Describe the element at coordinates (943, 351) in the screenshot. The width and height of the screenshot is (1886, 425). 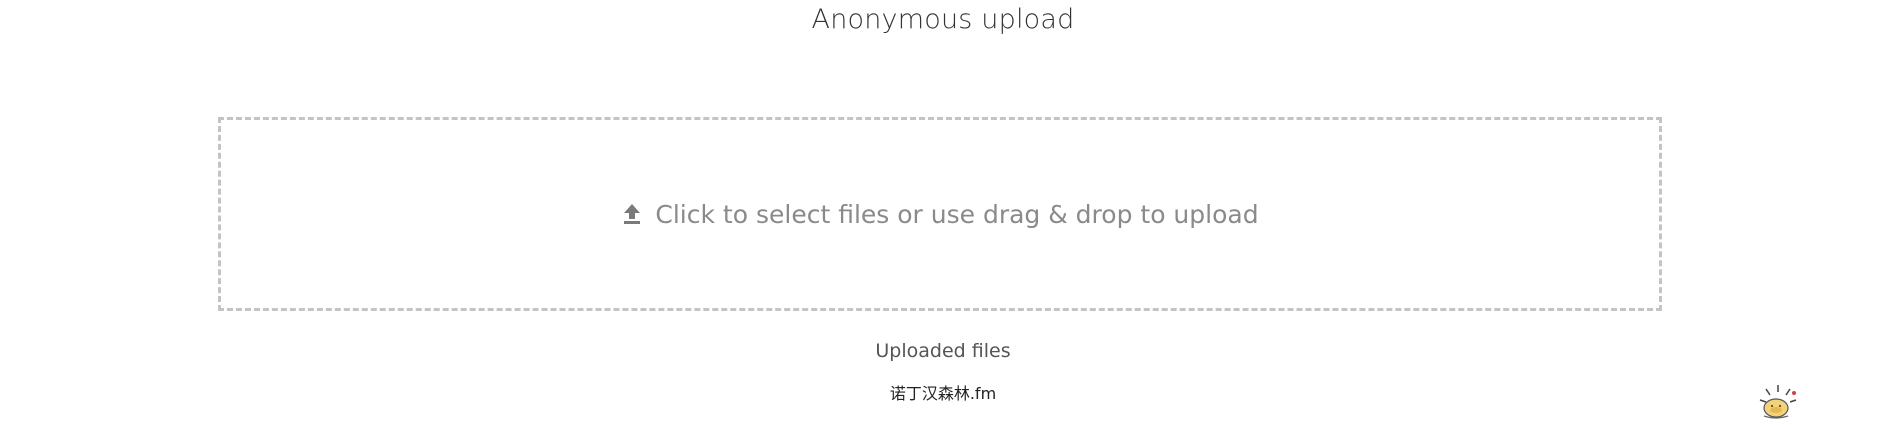
I see `uploaded-files-heading: Uploaded files` at that location.